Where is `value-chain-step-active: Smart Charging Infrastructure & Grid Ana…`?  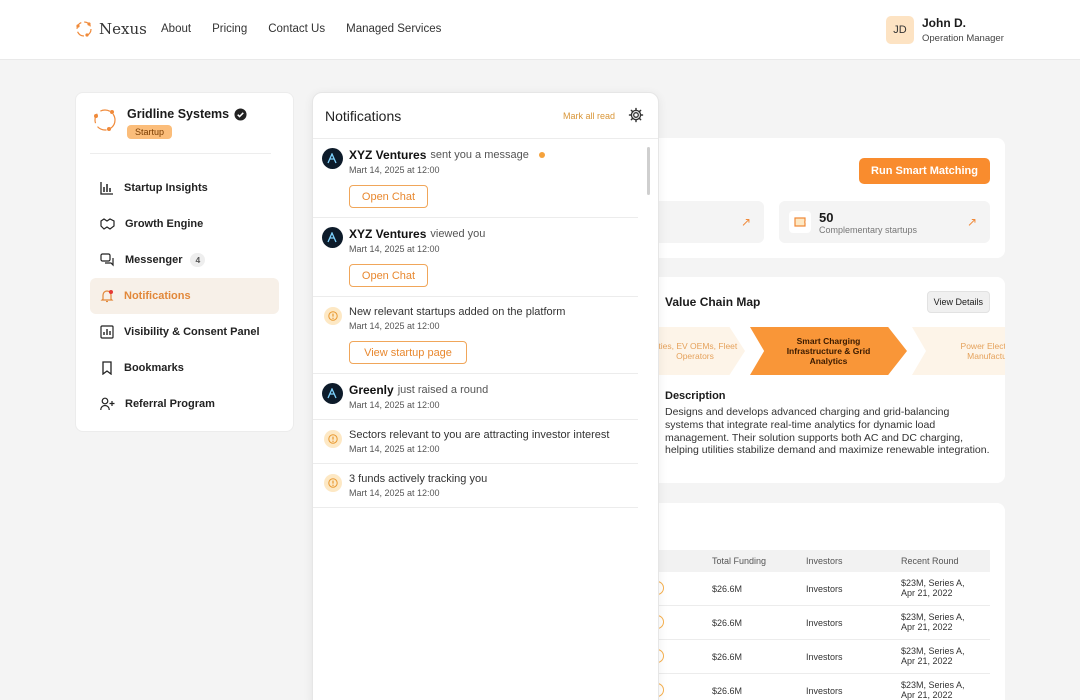 value-chain-step-active: Smart Charging Infrastructure & Grid Ana… is located at coordinates (828, 351).